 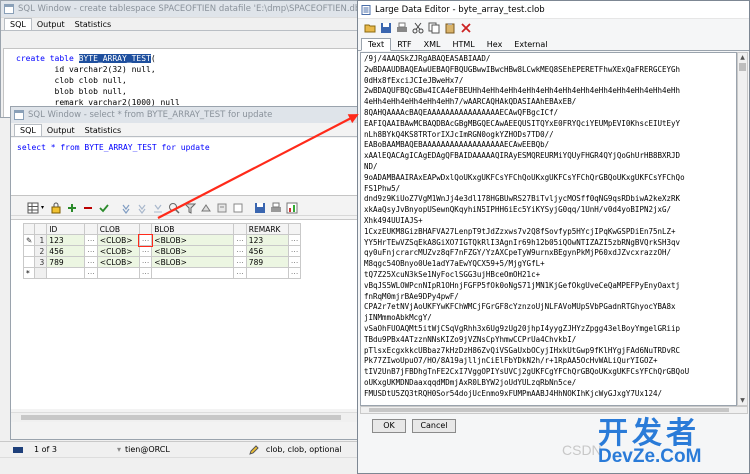 What do you see at coordinates (145, 240) in the screenshot?
I see `clob-editor-button: ⋯` at bounding box center [145, 240].